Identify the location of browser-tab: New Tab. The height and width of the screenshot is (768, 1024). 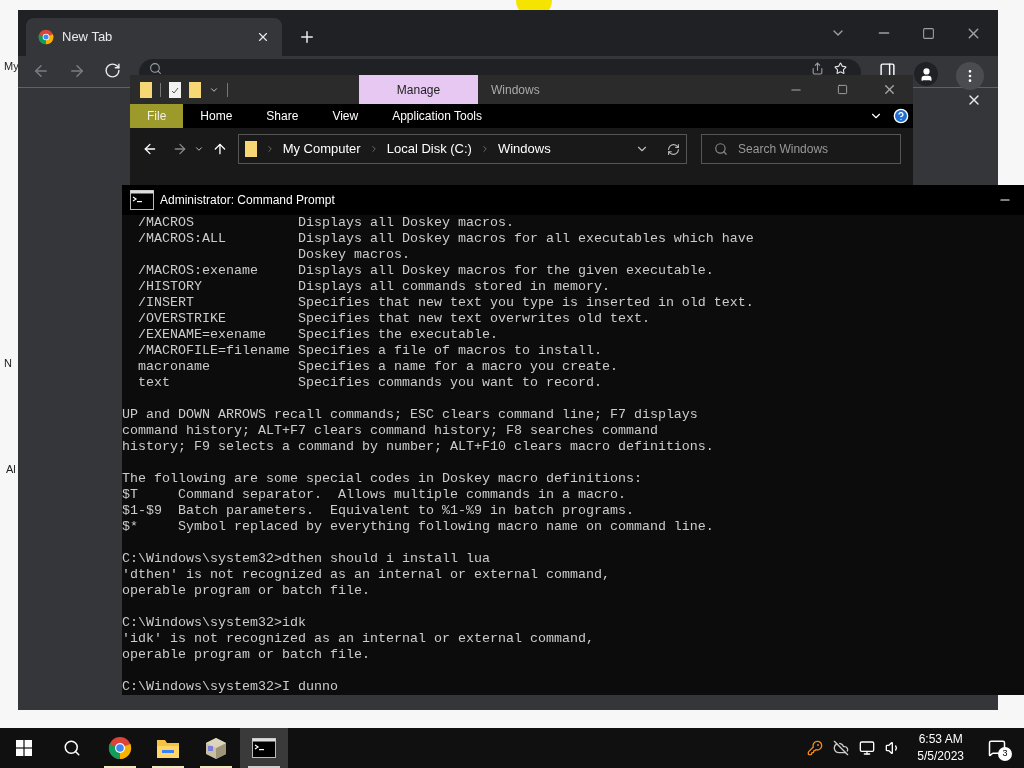
(154, 37).